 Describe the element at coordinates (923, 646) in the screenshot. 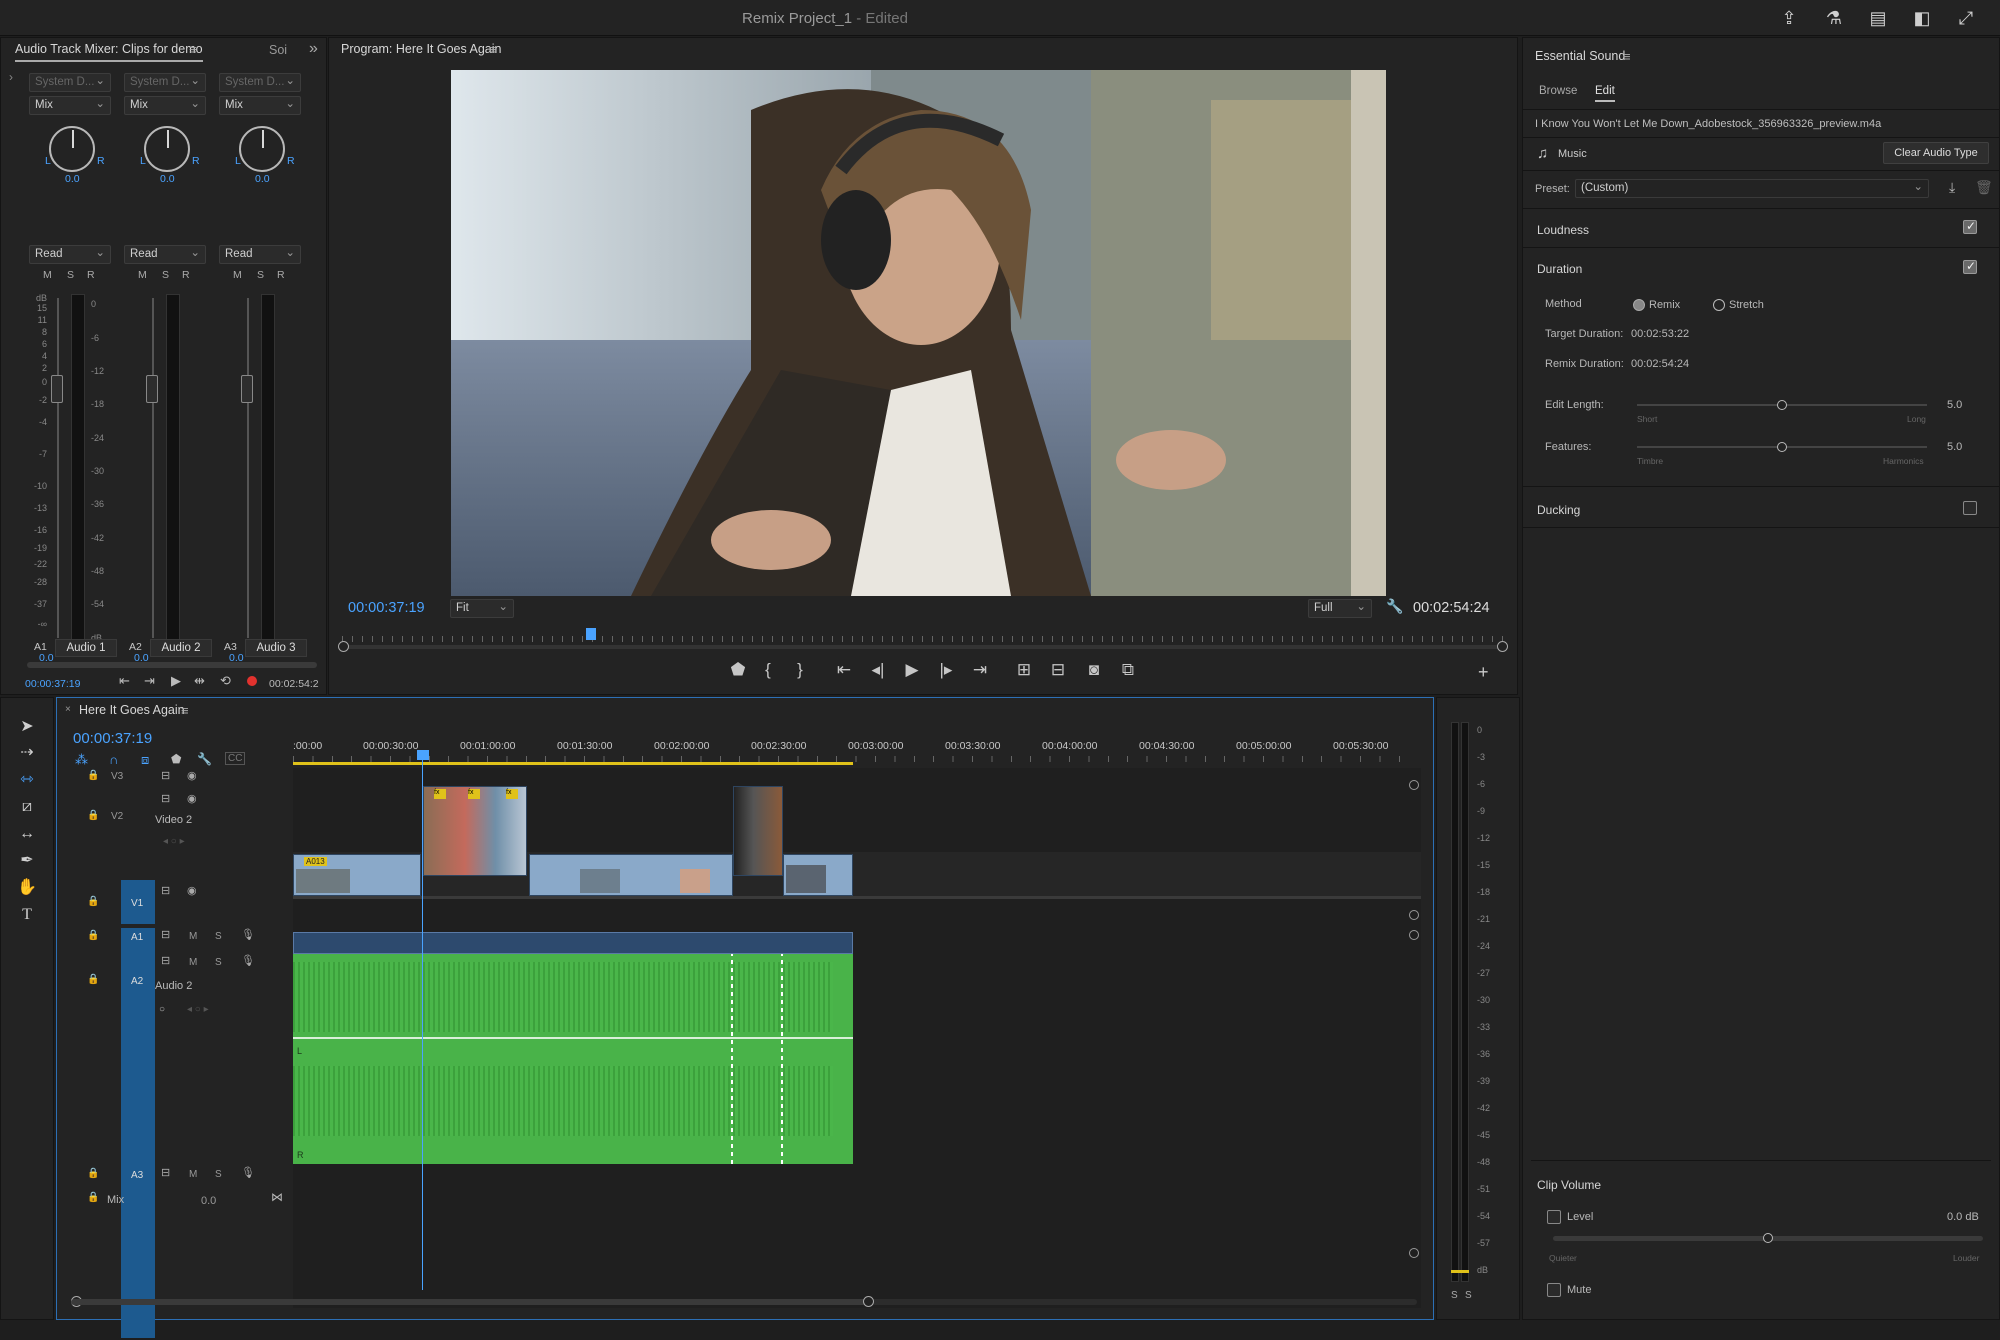

I see `program-zoom-scrollbar` at that location.